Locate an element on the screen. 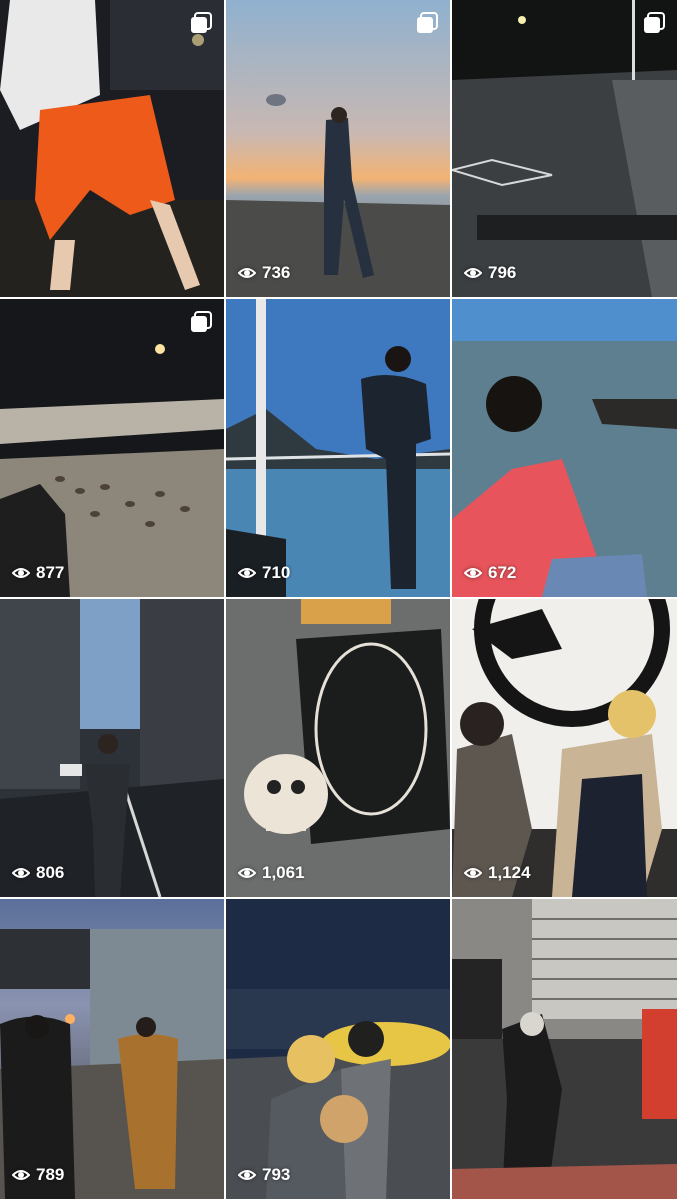 Image resolution: width=677 pixels, height=1199 pixels. view-count: 793 is located at coordinates (264, 1175).